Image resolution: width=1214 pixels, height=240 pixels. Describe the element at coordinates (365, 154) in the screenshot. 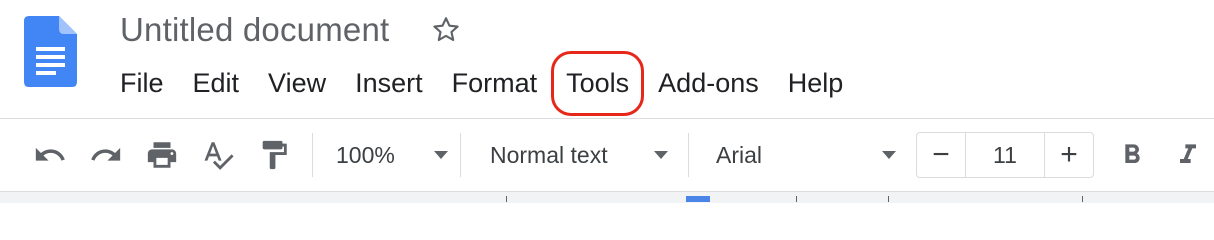

I see `zoom-value: 100%` at that location.